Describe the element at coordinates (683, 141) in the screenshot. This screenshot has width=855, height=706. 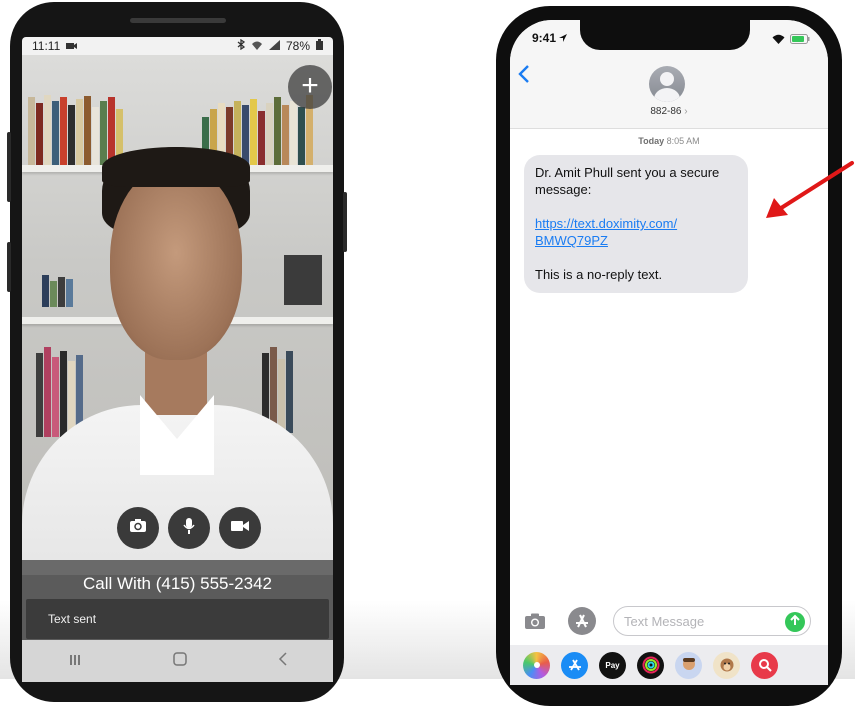
I see `timestamp-time: 8:05 AM` at that location.